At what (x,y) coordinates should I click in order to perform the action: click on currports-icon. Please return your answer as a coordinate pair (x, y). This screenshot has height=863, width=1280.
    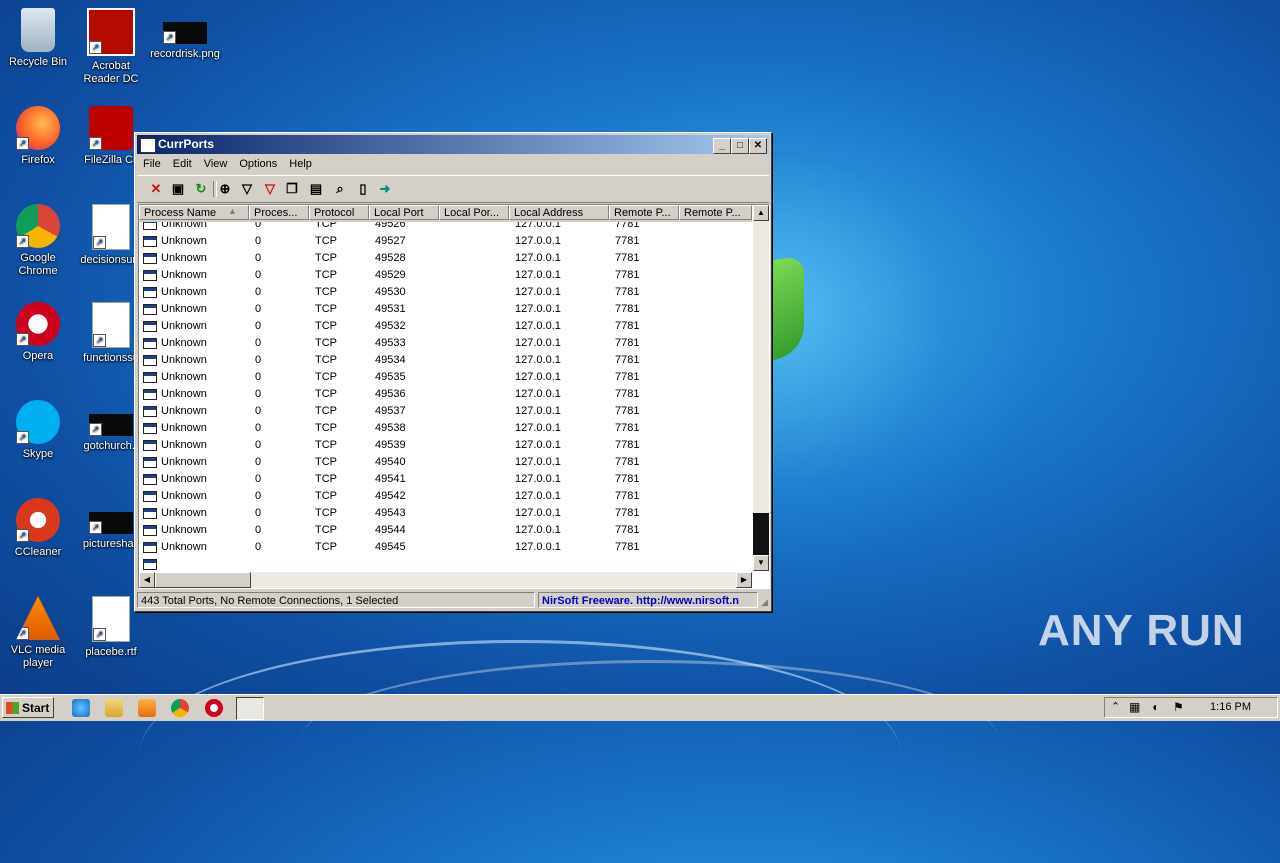
    Looking at the image, I should click on (250, 708).